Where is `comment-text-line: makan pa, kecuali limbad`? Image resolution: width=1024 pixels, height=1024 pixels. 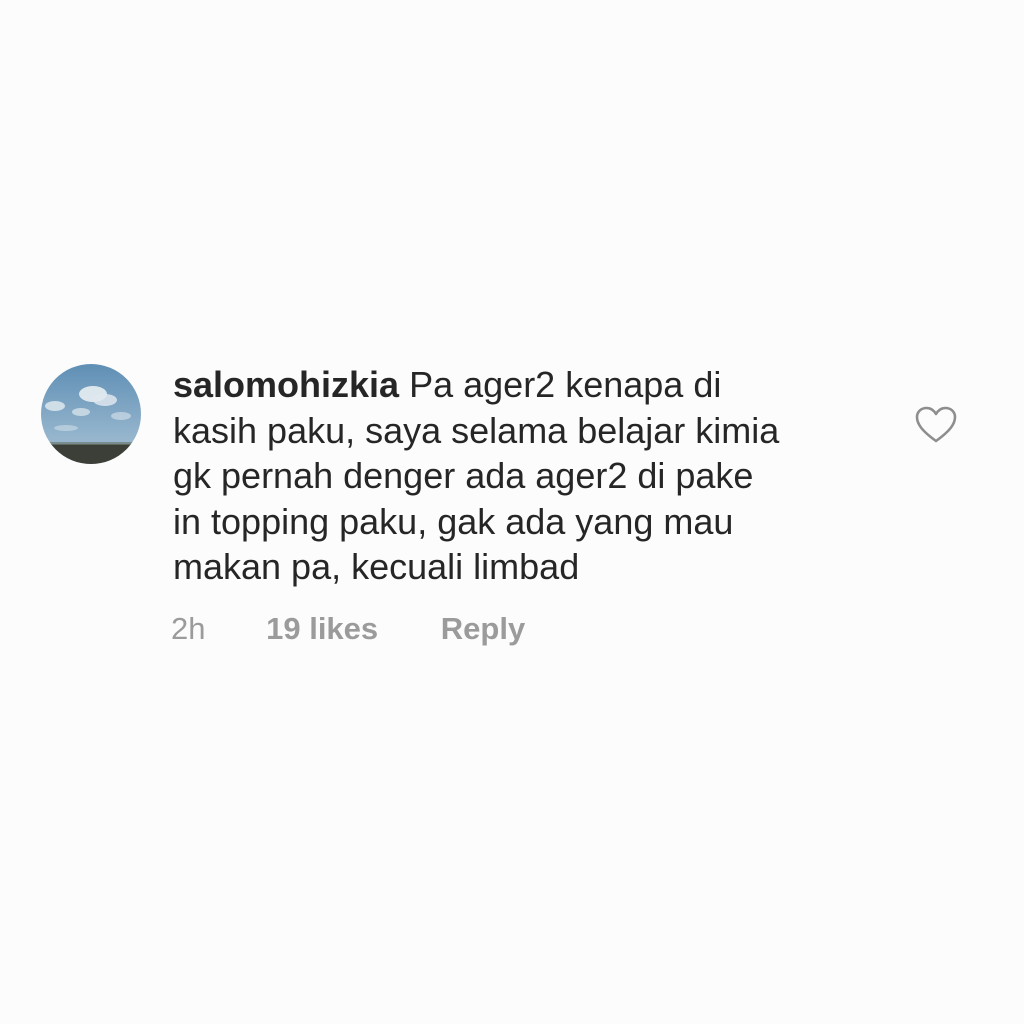
comment-text-line: makan pa, kecuali limbad is located at coordinates (376, 566).